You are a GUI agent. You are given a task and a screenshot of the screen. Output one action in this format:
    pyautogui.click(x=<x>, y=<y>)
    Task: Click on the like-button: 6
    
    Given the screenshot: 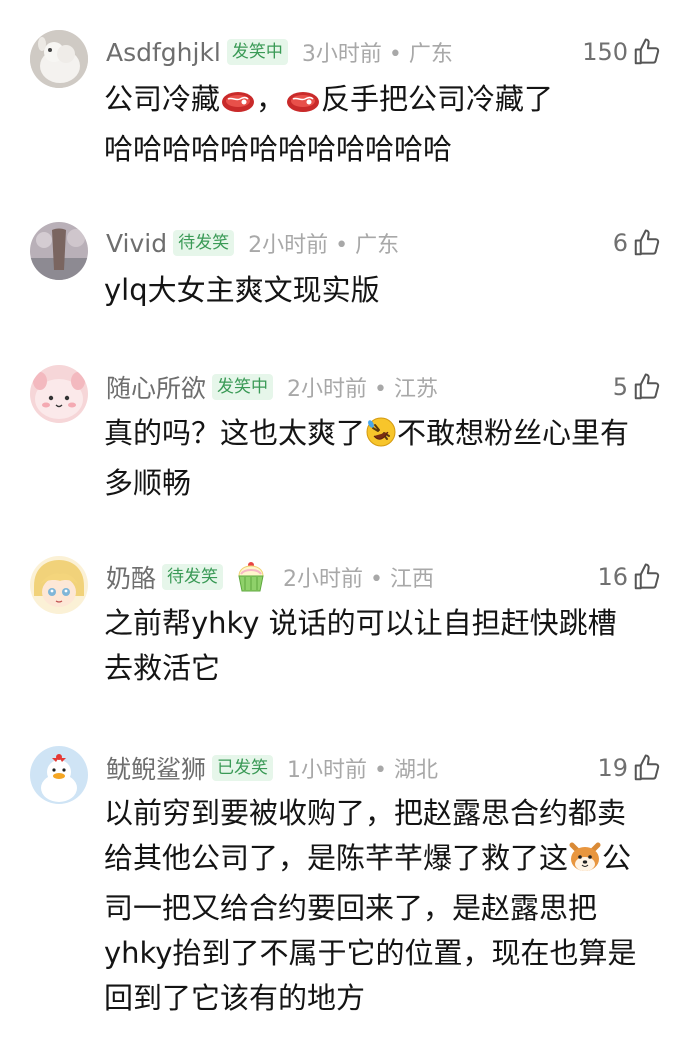 What is the action you would take?
    pyautogui.click(x=637, y=243)
    